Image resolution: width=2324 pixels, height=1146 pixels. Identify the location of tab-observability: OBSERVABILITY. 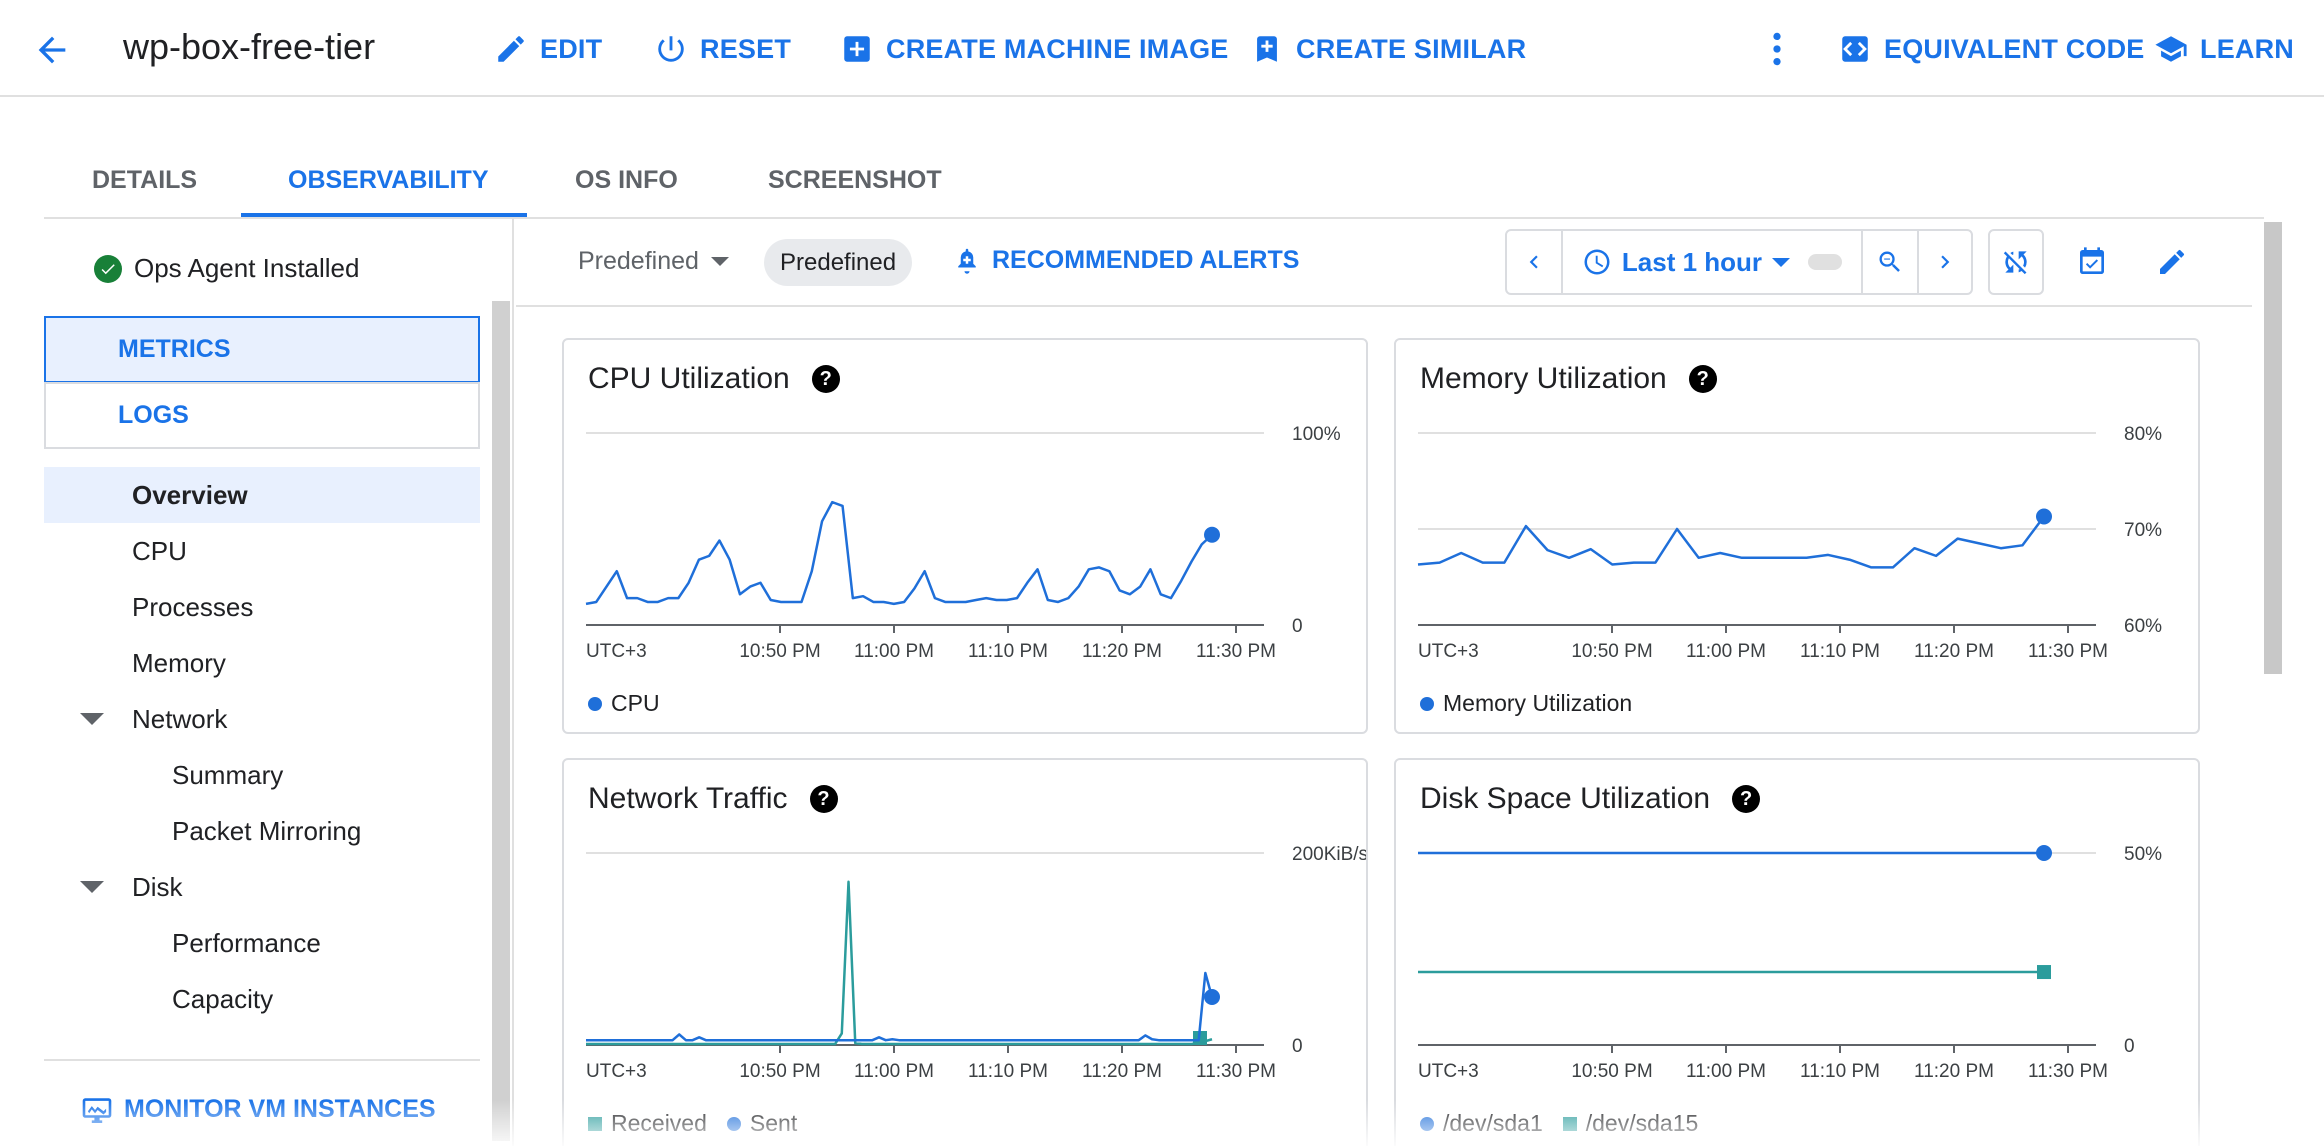
(388, 180).